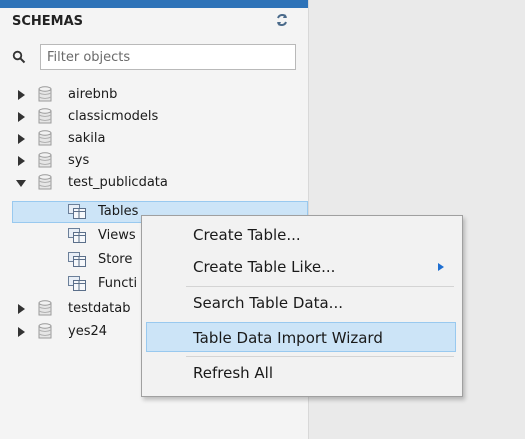  What do you see at coordinates (77, 283) in the screenshot?
I see `function-folder-icon` at bounding box center [77, 283].